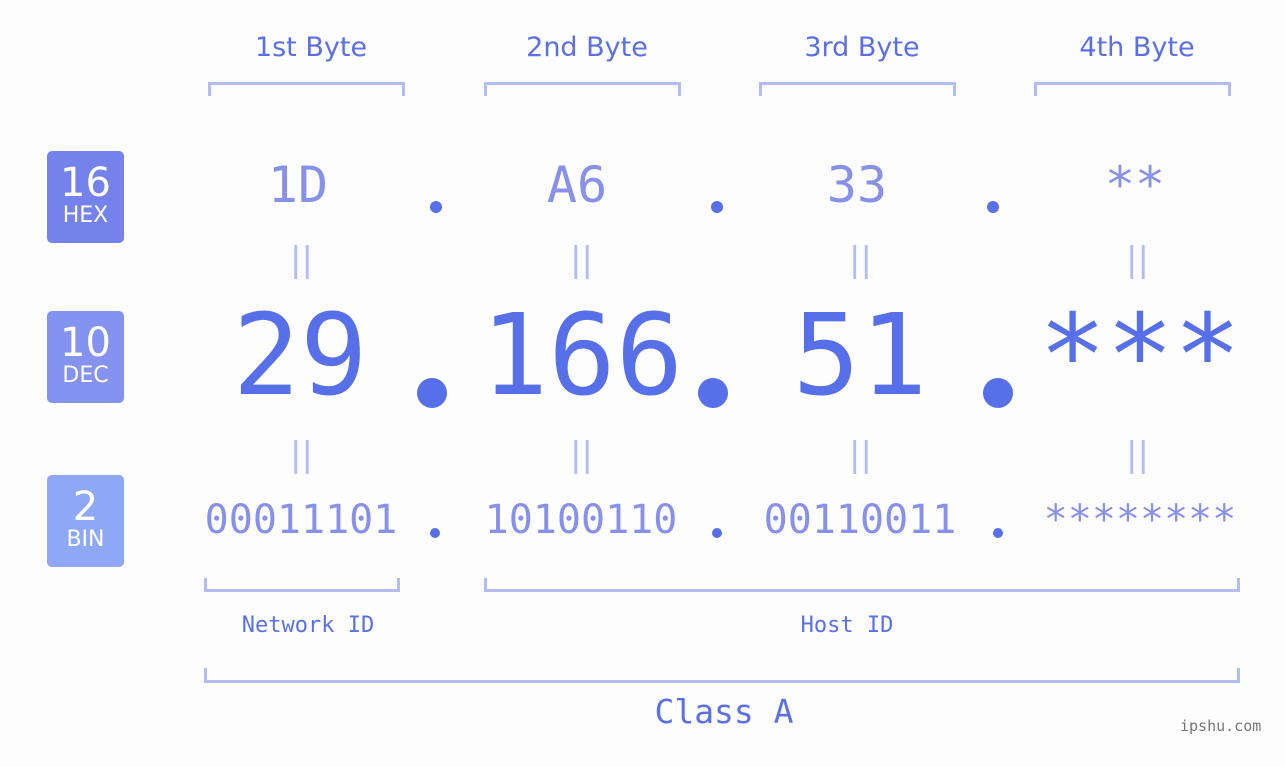 The width and height of the screenshot is (1285, 767). I want to click on bin-byte-1: 00011101, so click(301, 520).